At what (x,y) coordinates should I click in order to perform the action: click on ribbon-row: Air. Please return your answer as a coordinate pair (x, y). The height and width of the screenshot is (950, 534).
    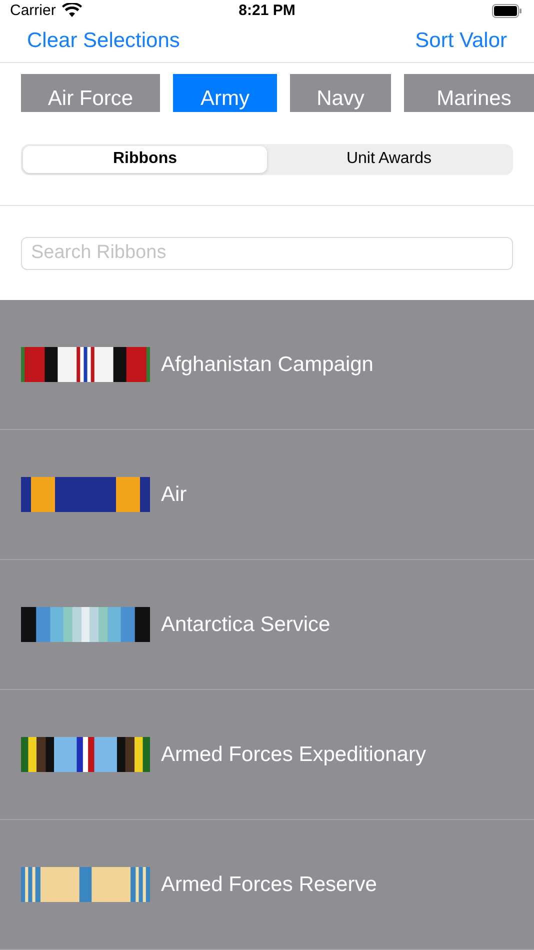
    Looking at the image, I should click on (267, 495).